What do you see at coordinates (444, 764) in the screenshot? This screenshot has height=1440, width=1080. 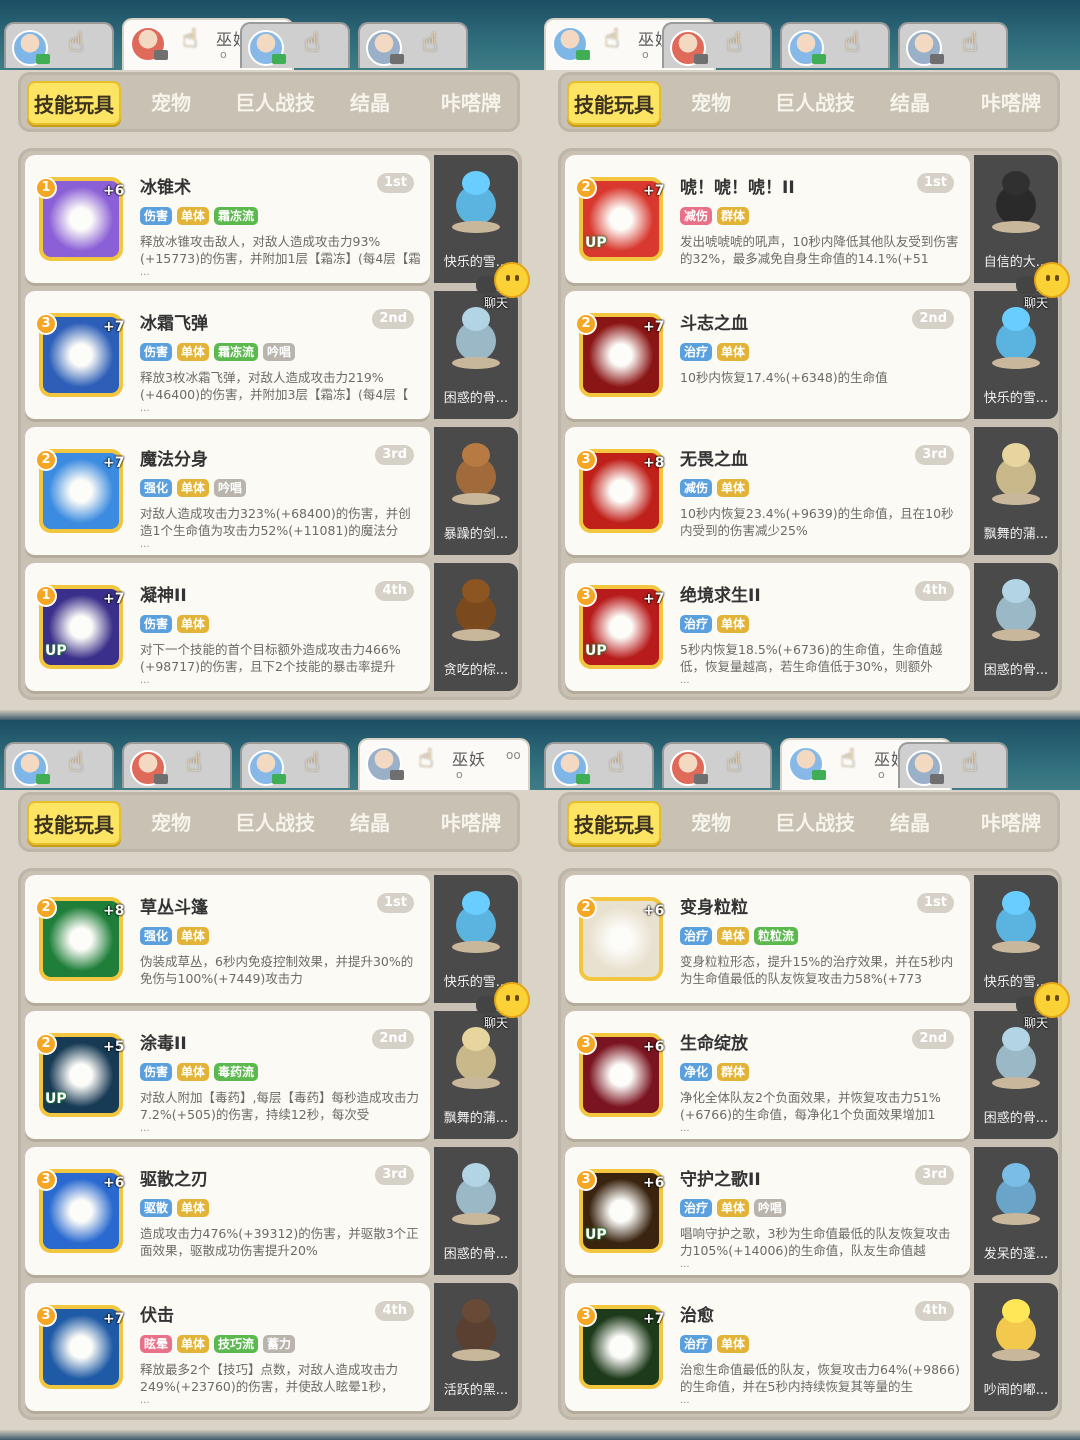 I see `character-tab: ☝巫妖ooo` at bounding box center [444, 764].